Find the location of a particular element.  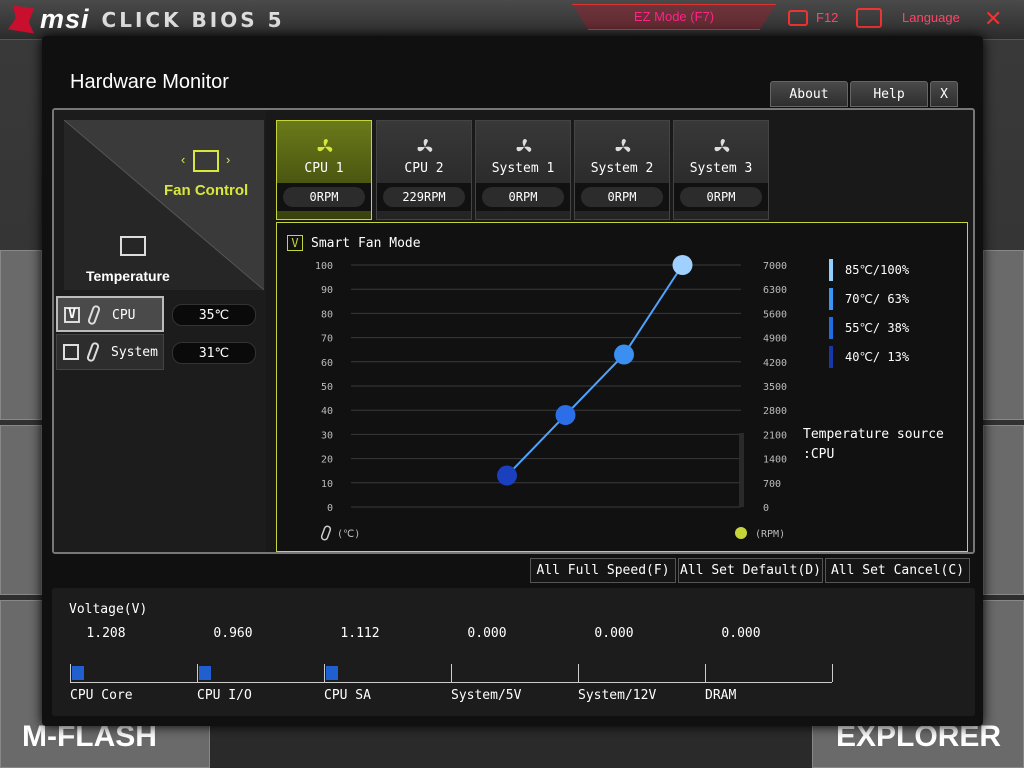

voltage-label: System/12V is located at coordinates (617, 695).